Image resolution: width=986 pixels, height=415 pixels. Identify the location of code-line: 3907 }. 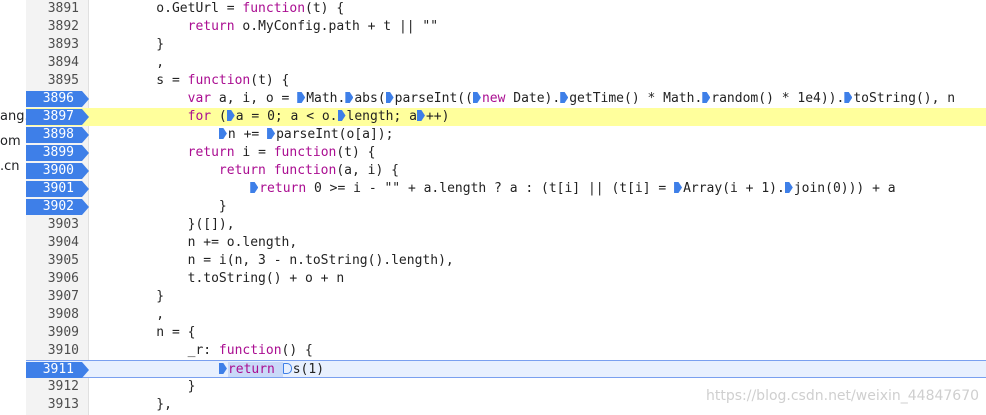
(506, 297).